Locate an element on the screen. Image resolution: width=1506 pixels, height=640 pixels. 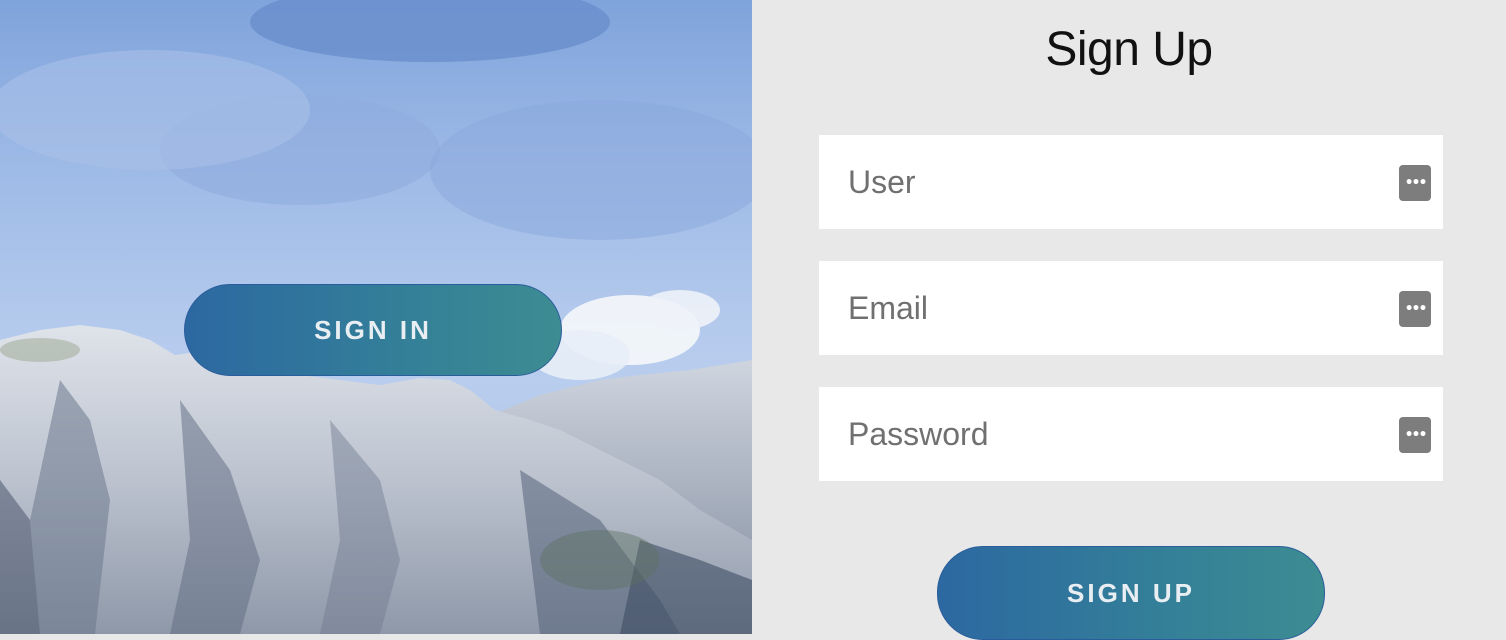
user-field: ••• is located at coordinates (1131, 182).